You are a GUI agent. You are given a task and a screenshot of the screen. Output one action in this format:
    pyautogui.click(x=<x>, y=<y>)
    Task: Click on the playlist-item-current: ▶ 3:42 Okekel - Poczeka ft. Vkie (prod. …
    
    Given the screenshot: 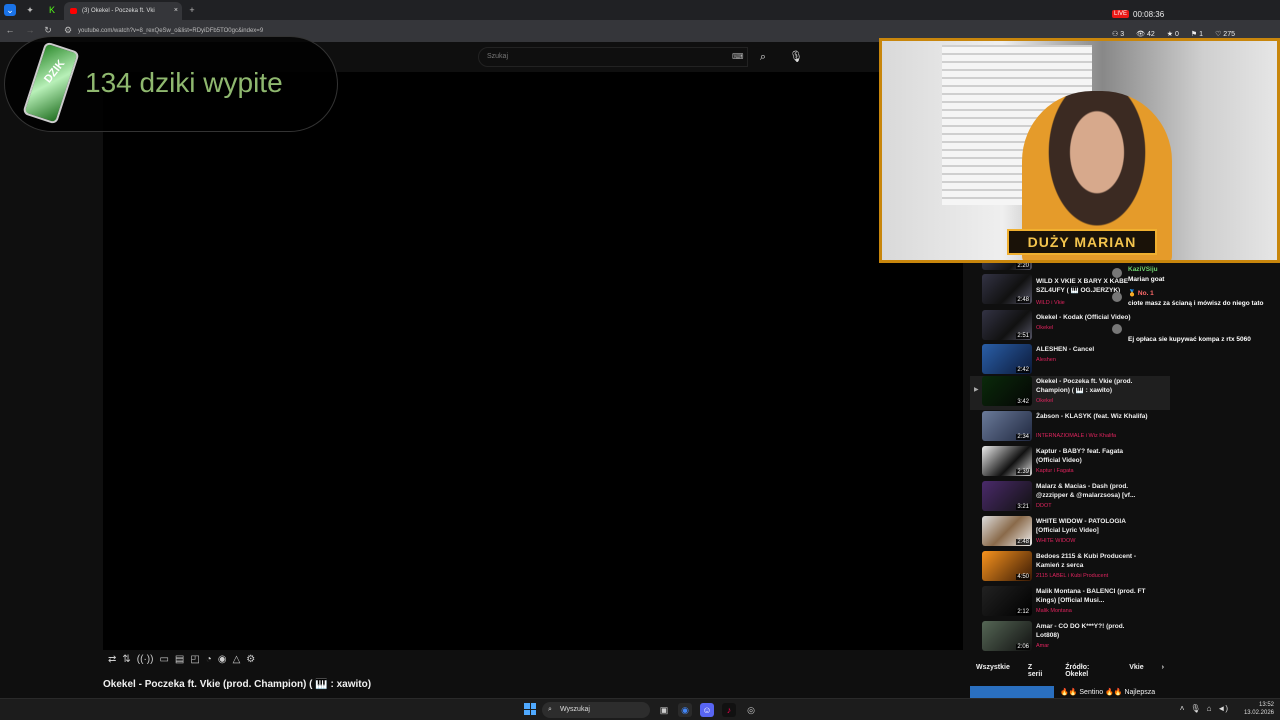 What is the action you would take?
    pyautogui.click(x=1070, y=393)
    